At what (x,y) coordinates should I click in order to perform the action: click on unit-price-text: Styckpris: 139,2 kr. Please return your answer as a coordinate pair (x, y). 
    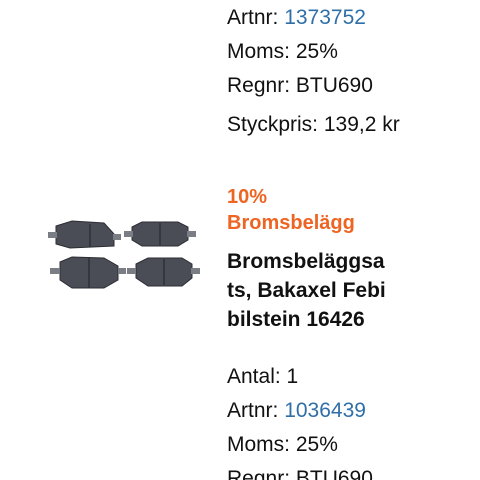
    Looking at the image, I should click on (313, 124).